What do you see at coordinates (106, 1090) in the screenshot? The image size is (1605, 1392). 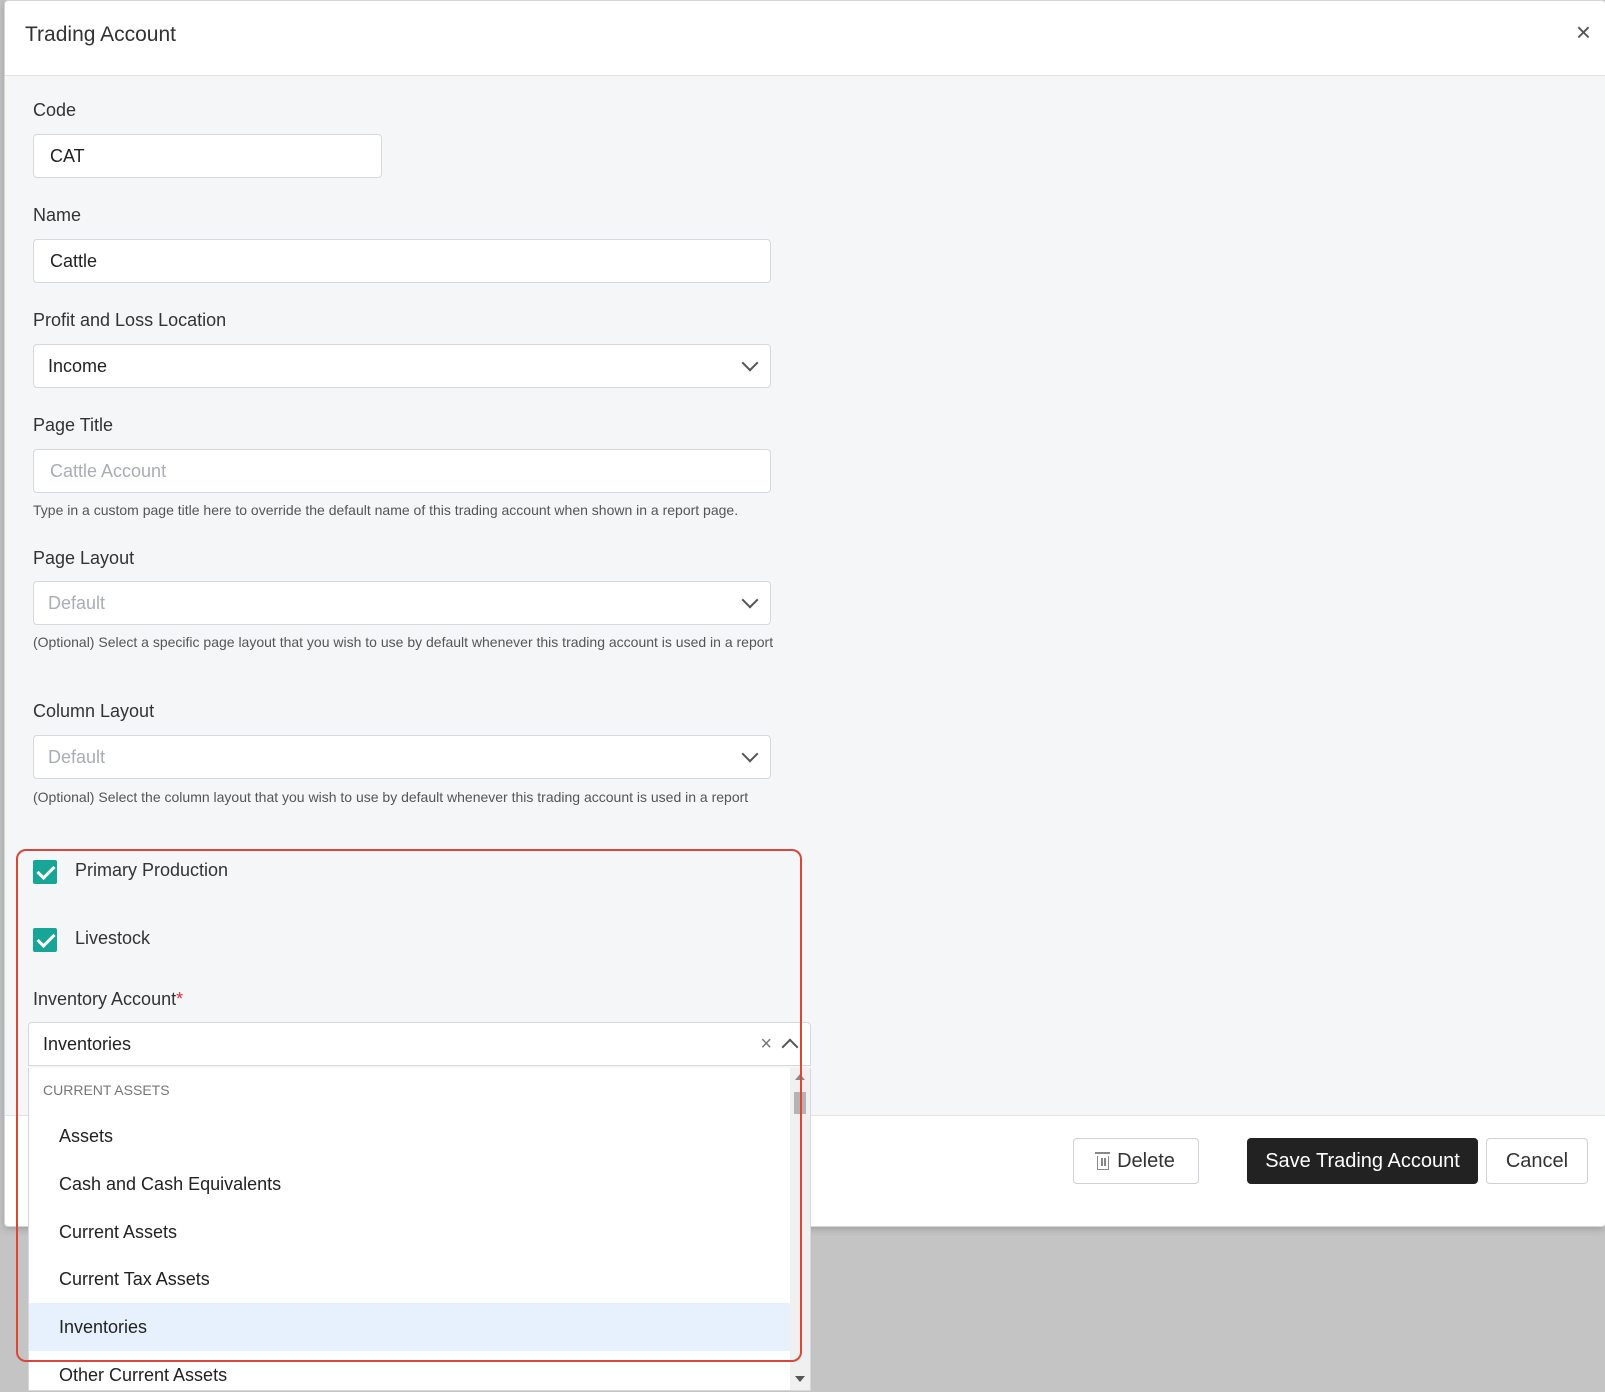 I see `option-group-current-assets: CURRENT ASSETS` at bounding box center [106, 1090].